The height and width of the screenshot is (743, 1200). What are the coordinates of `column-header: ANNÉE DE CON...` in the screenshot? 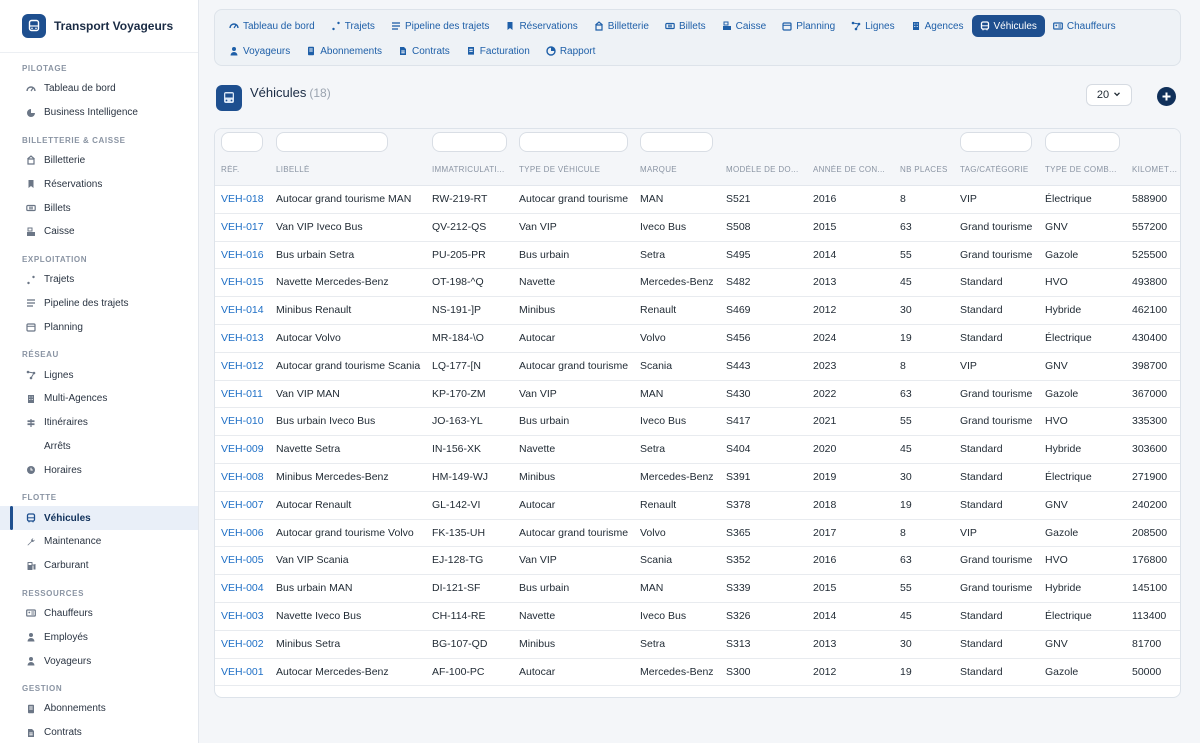 It's located at (853, 169).